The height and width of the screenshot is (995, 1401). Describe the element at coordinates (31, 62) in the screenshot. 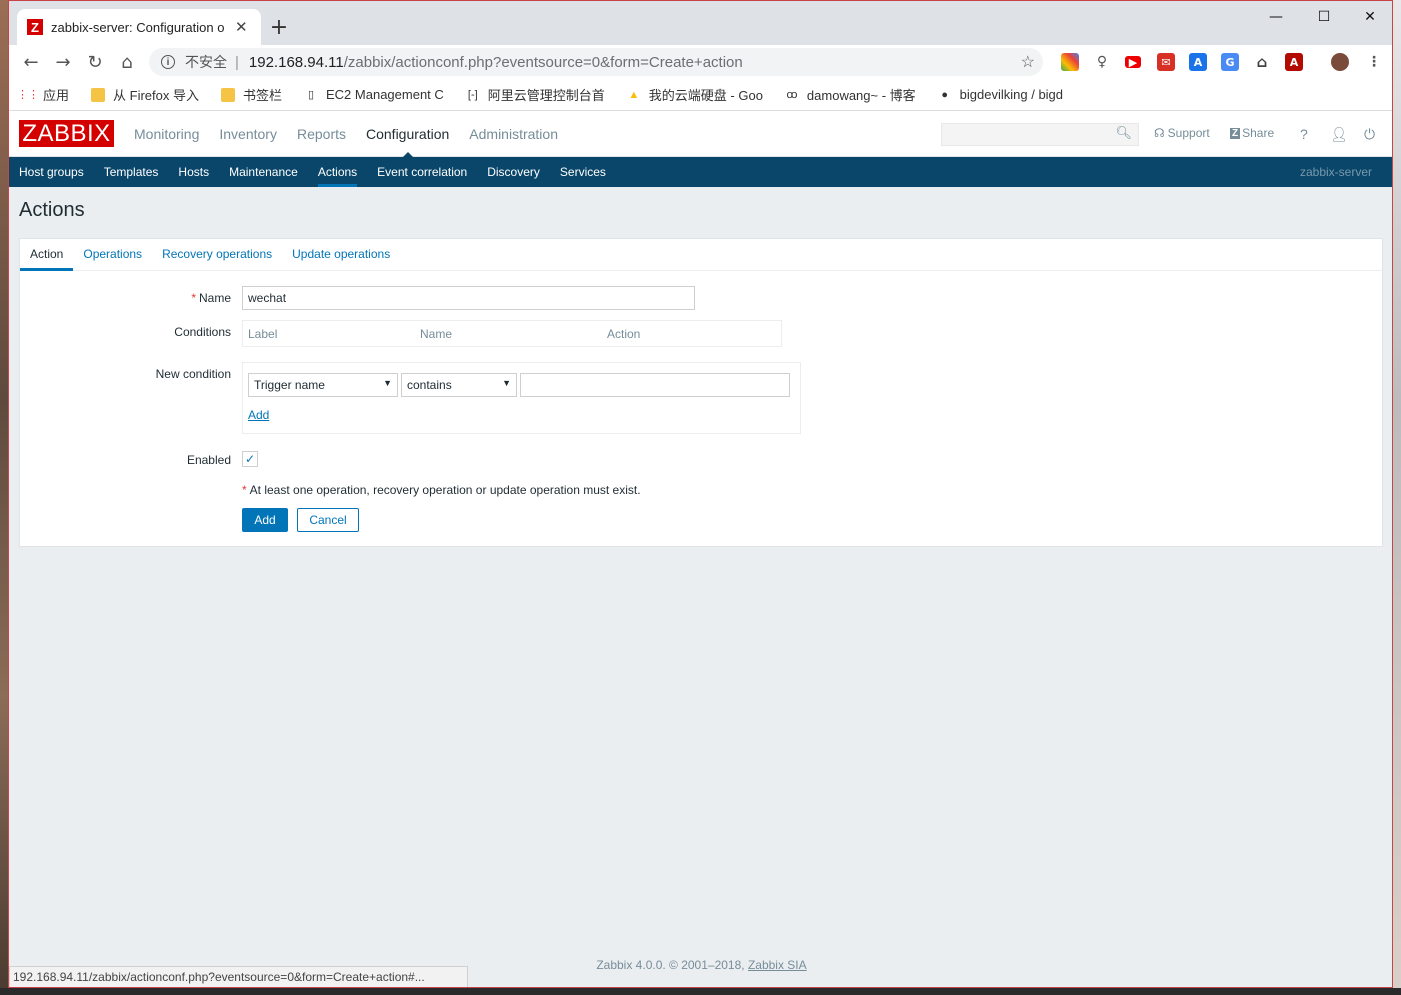

I see `back-icon: ←` at that location.